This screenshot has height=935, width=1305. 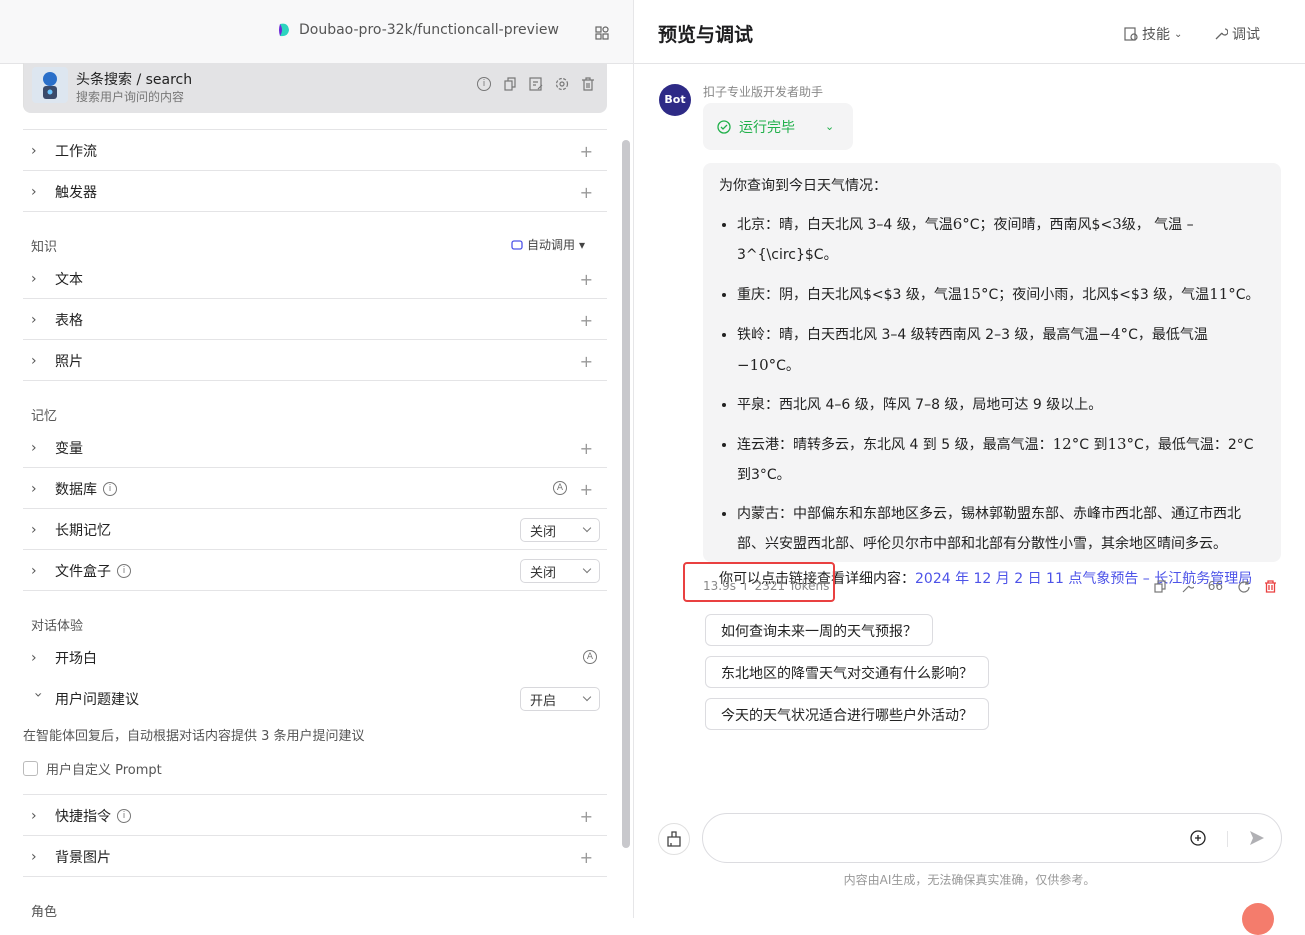 What do you see at coordinates (626, 494) in the screenshot?
I see `scrollbar` at bounding box center [626, 494].